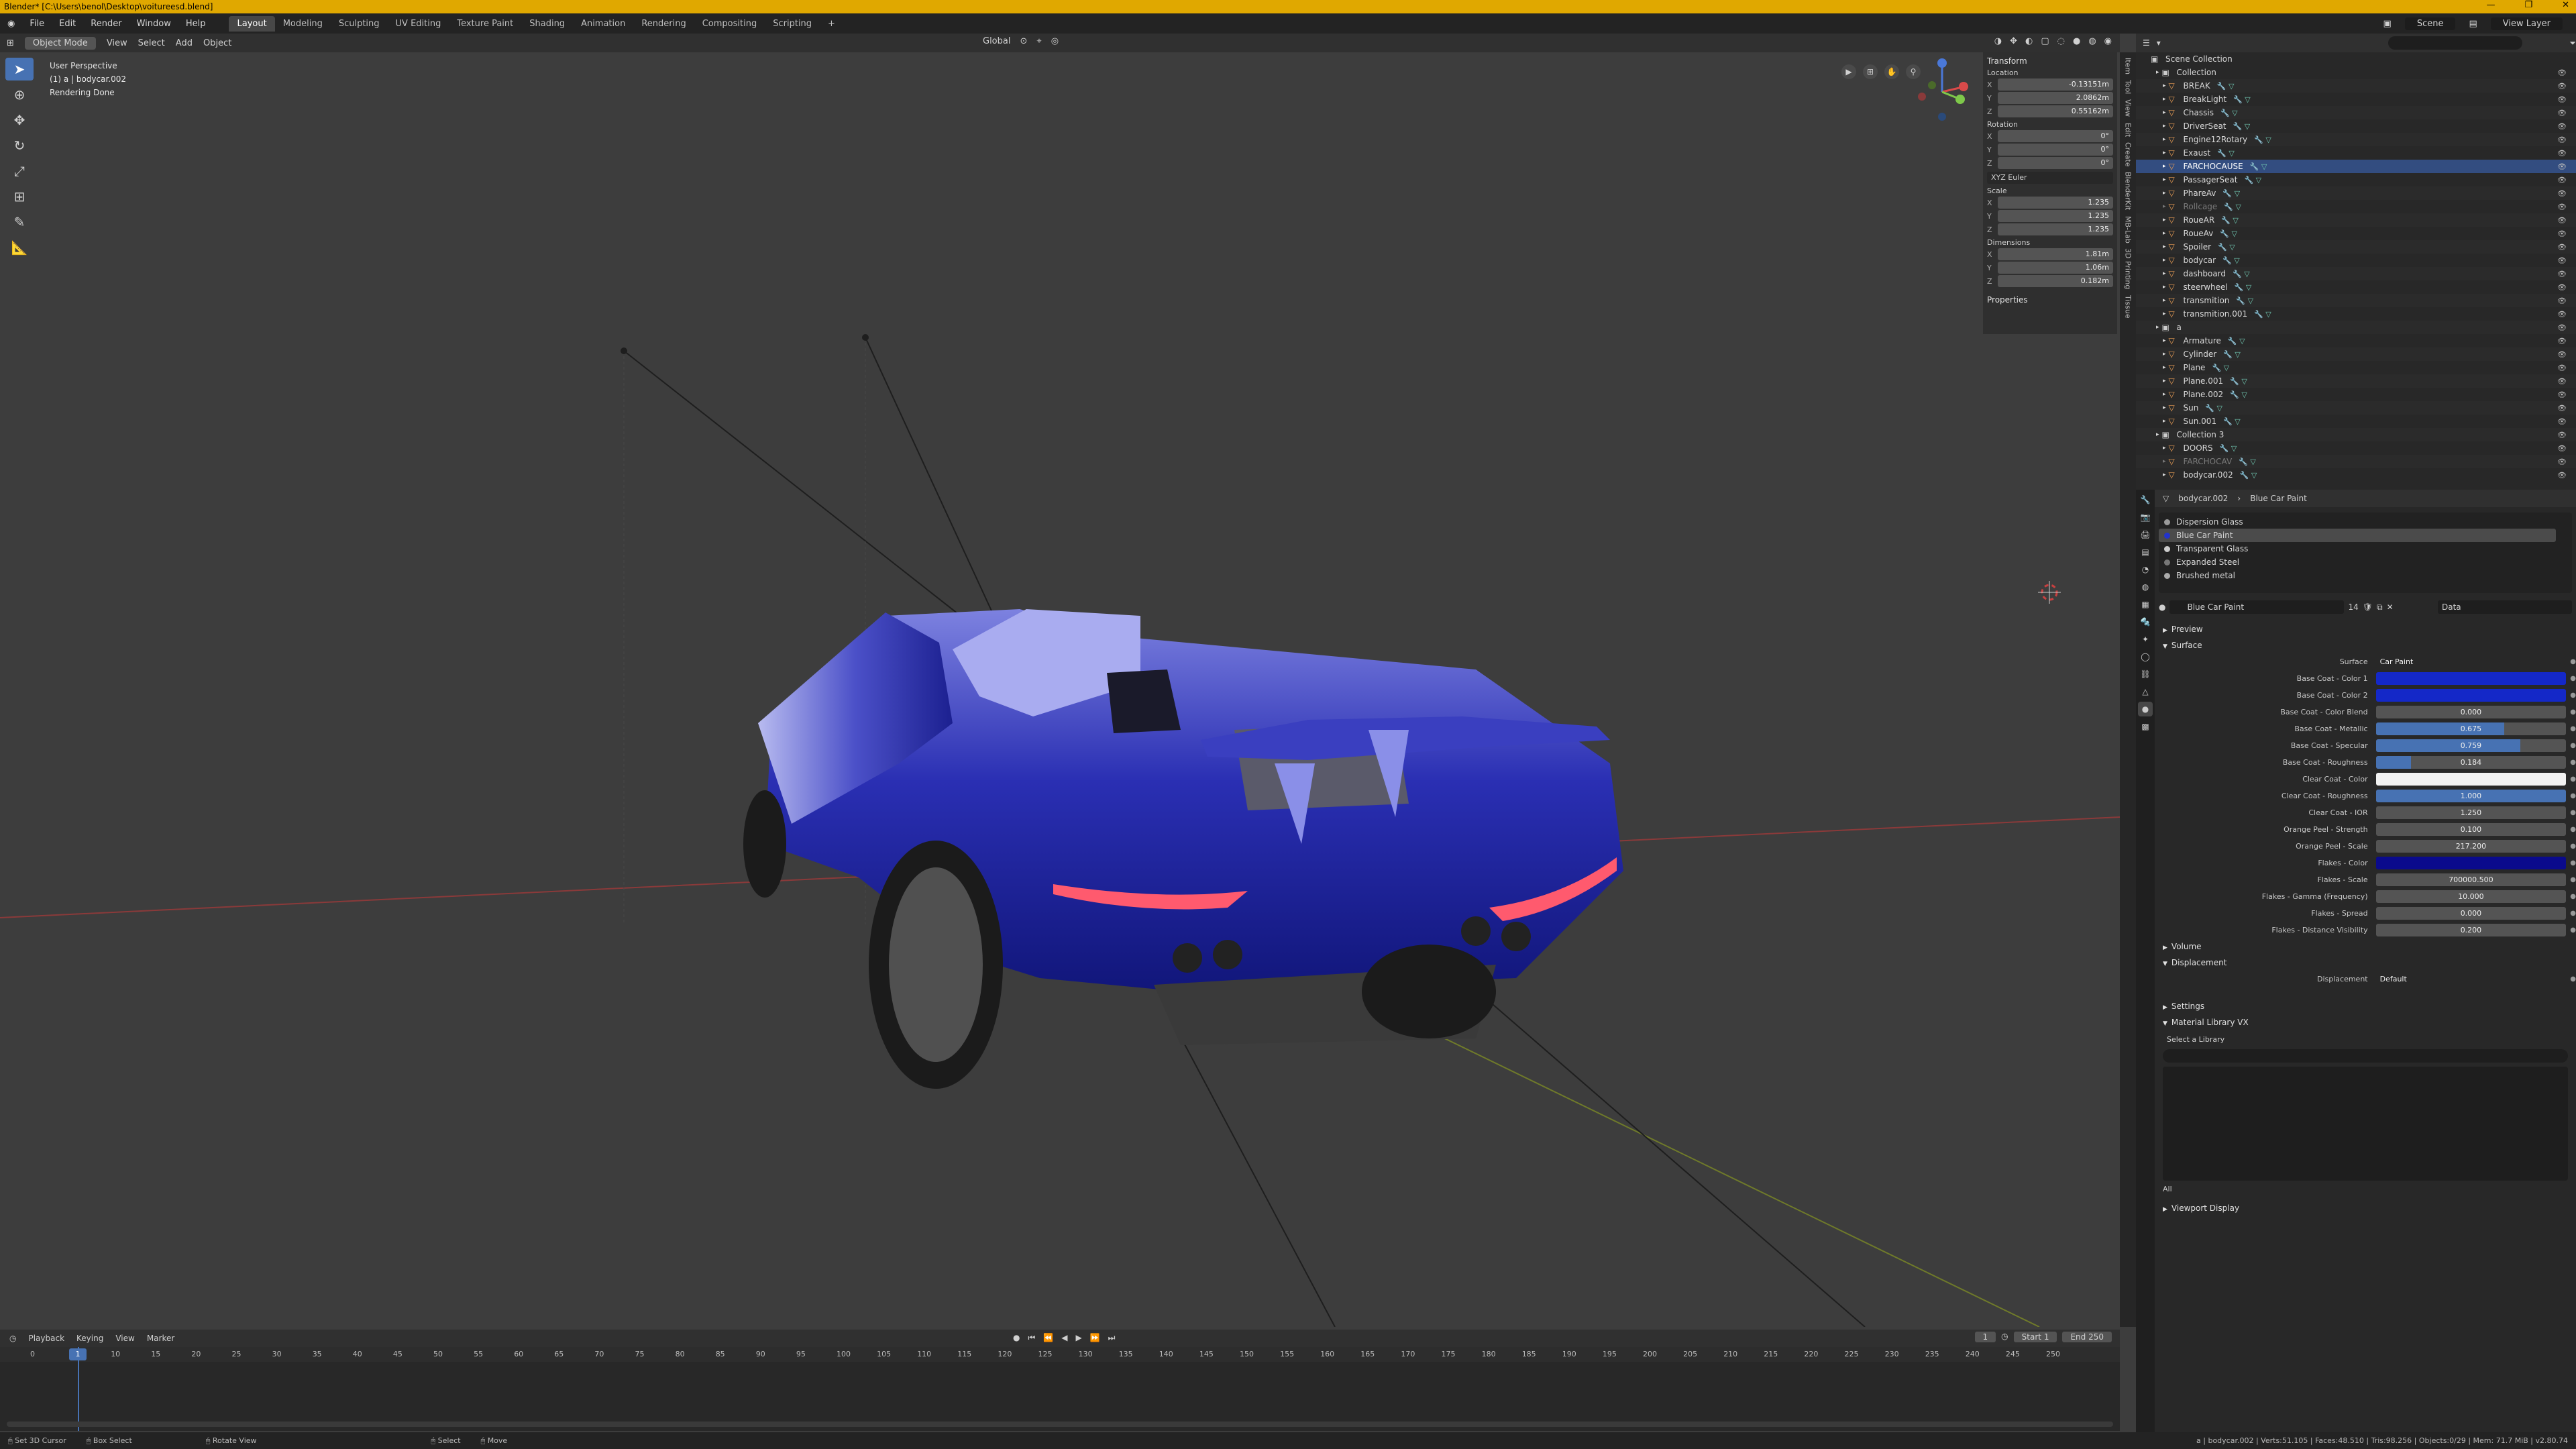 This screenshot has height=1449, width=2576. What do you see at coordinates (1016, 1338) in the screenshot?
I see `record-icon: ●` at bounding box center [1016, 1338].